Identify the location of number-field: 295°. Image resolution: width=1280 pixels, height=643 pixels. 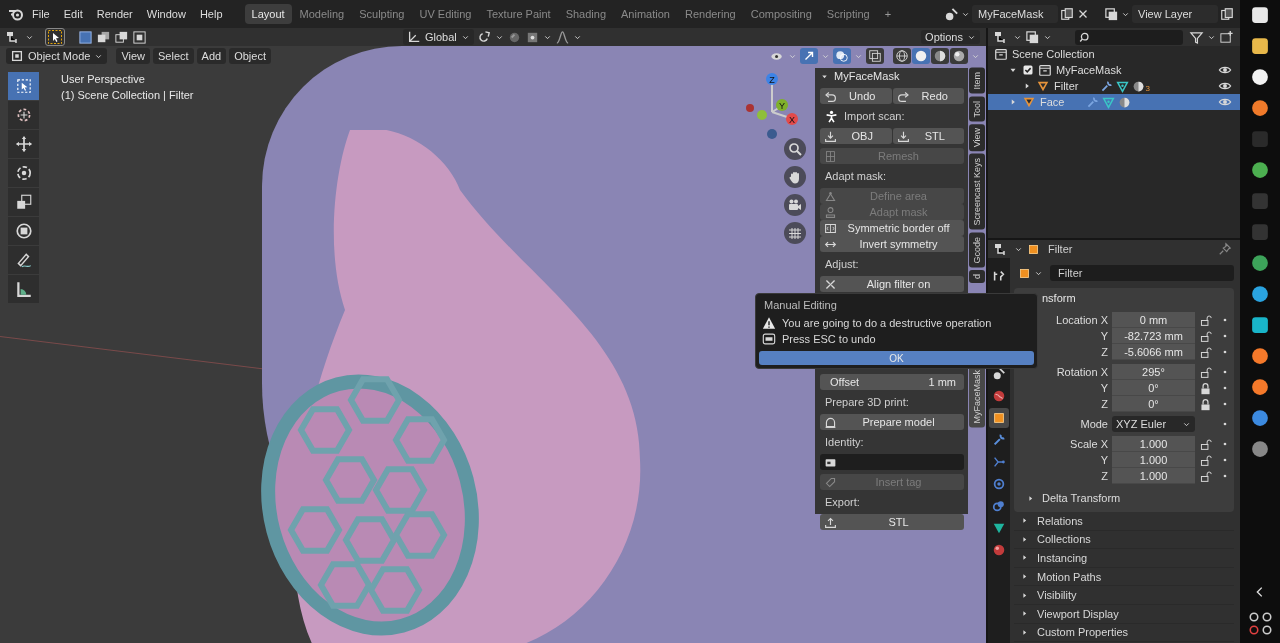
(1153, 372).